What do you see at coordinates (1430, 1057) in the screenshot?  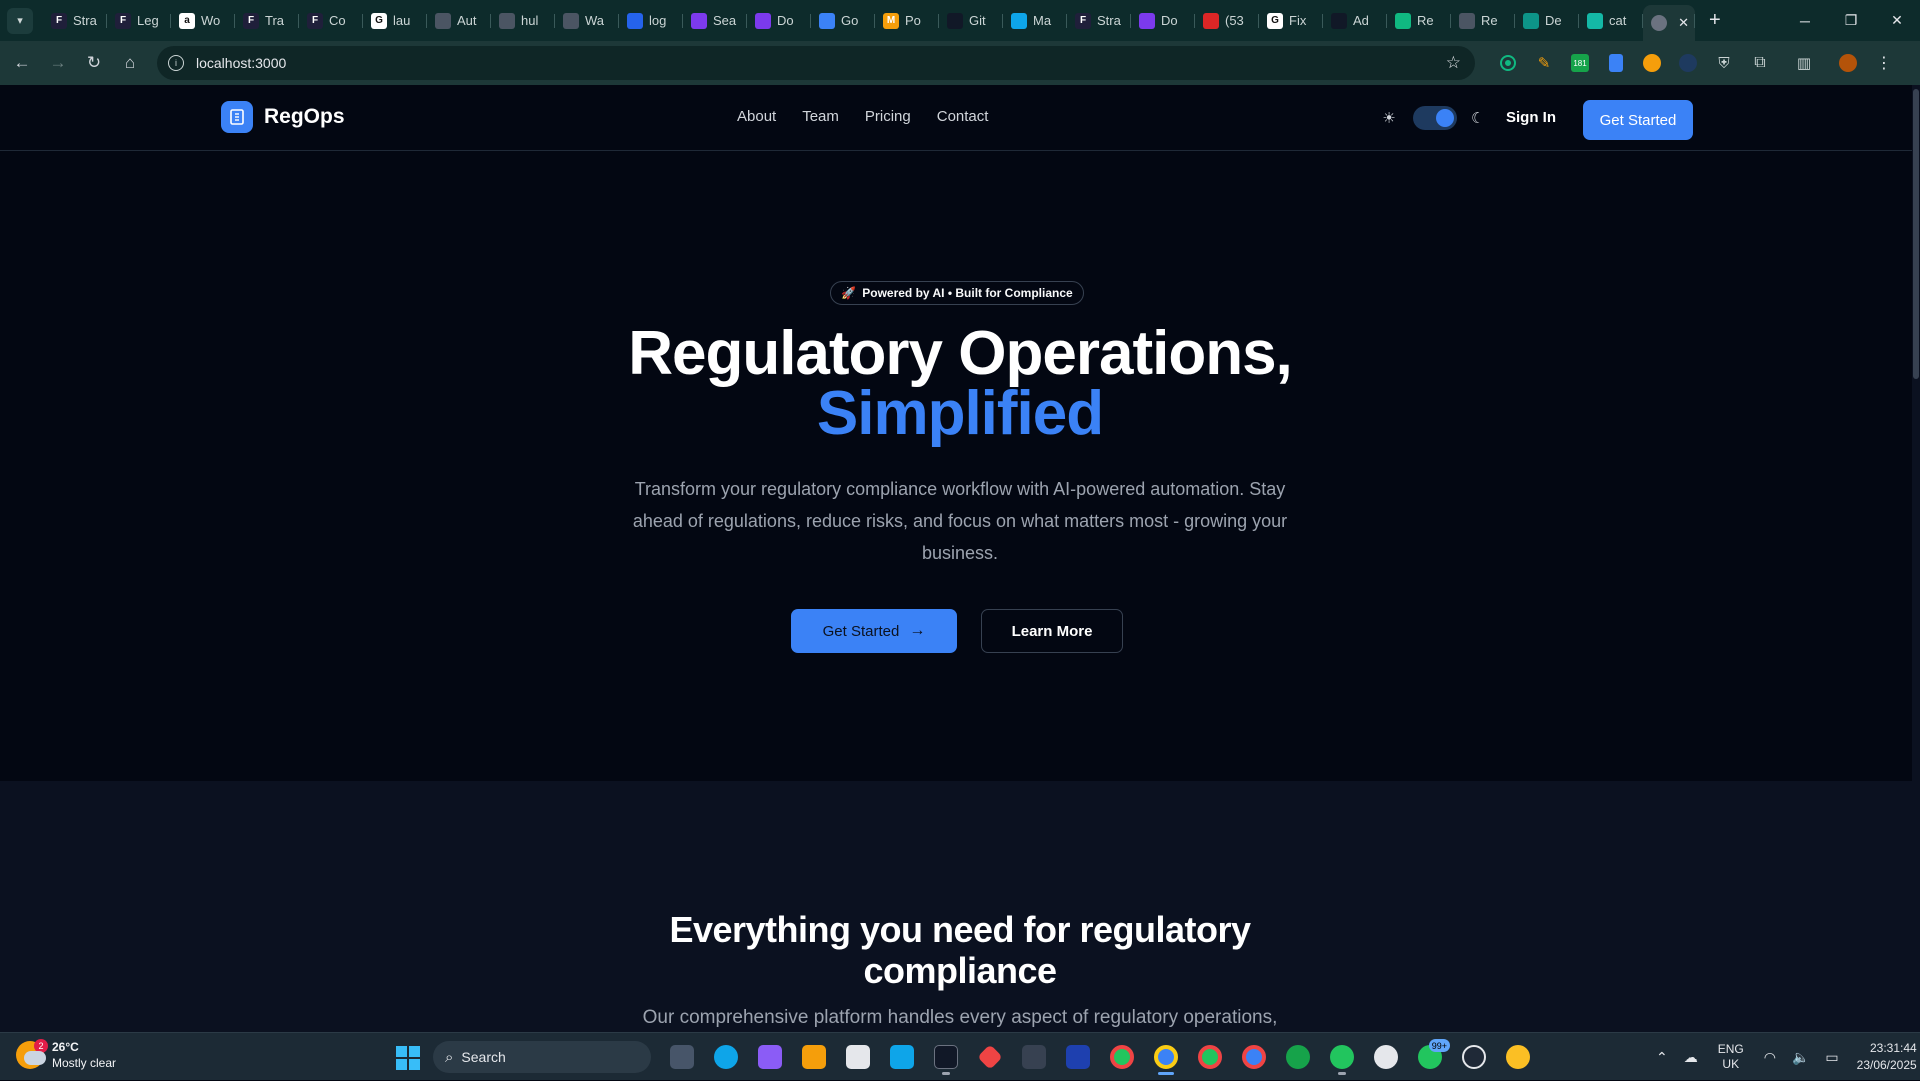 I see `taskbar-app-whatsapp: 99+` at bounding box center [1430, 1057].